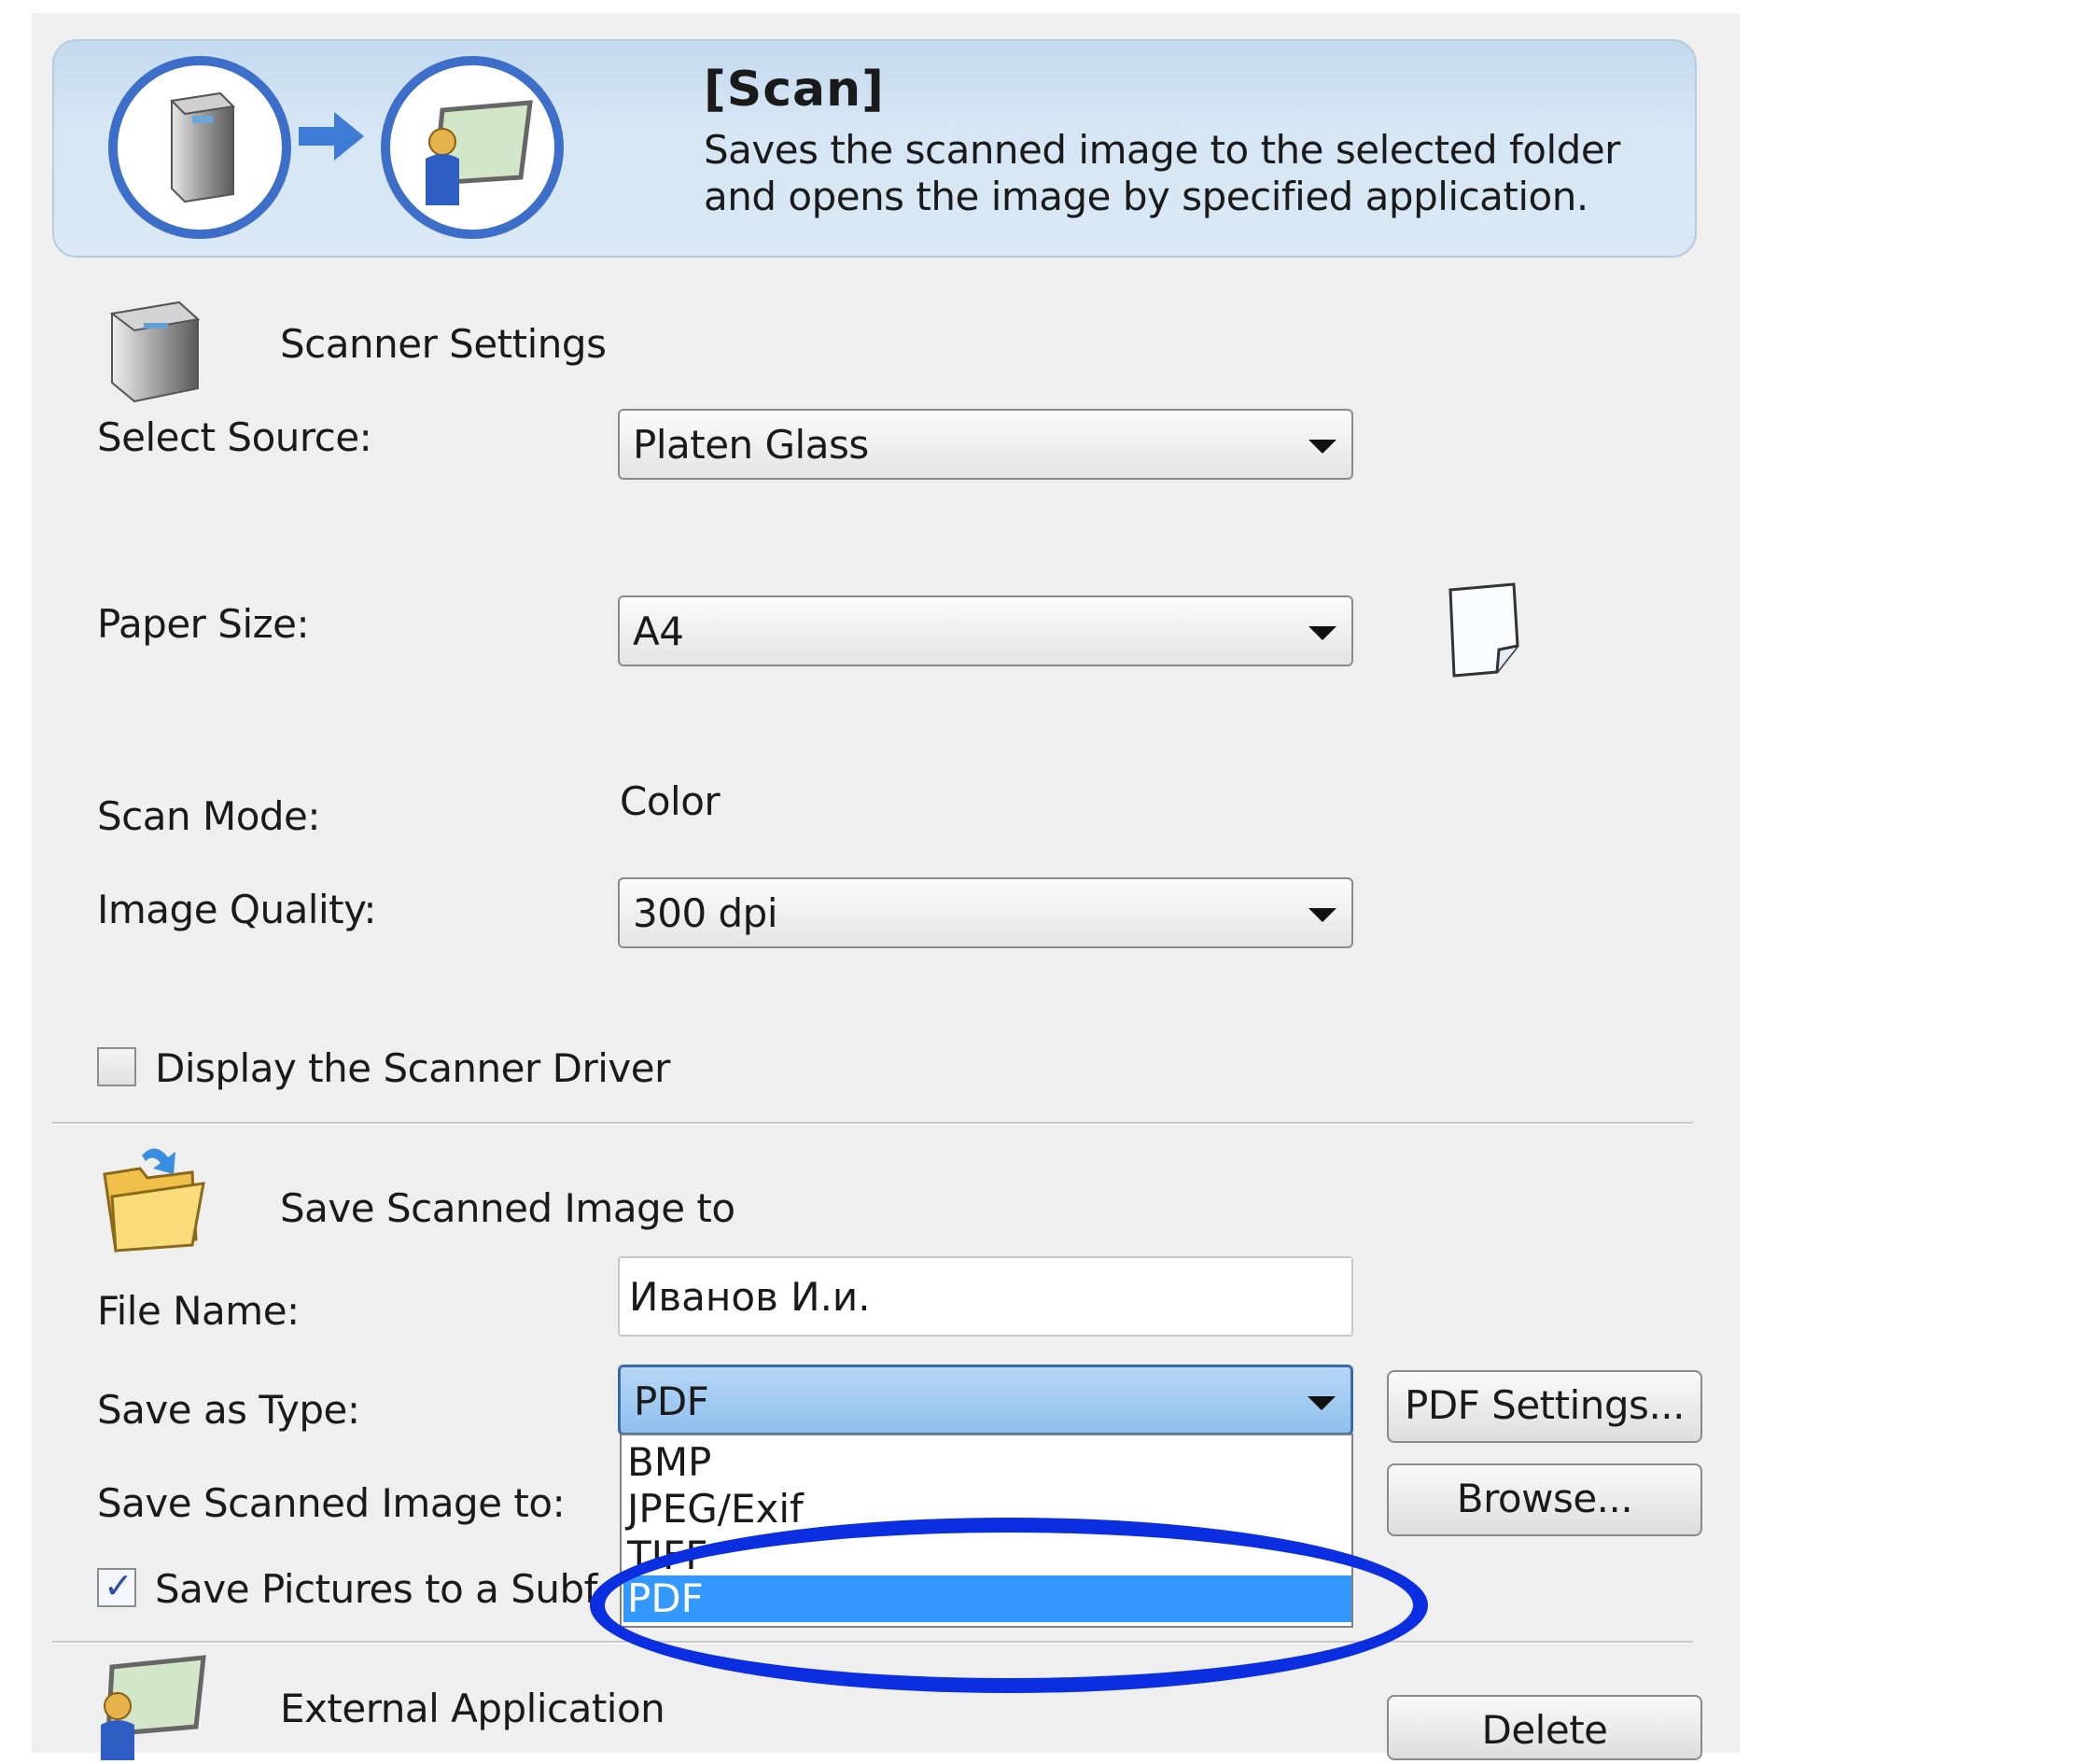 The height and width of the screenshot is (1764, 2099). I want to click on scan-mode-label: Scan Mode:, so click(209, 816).